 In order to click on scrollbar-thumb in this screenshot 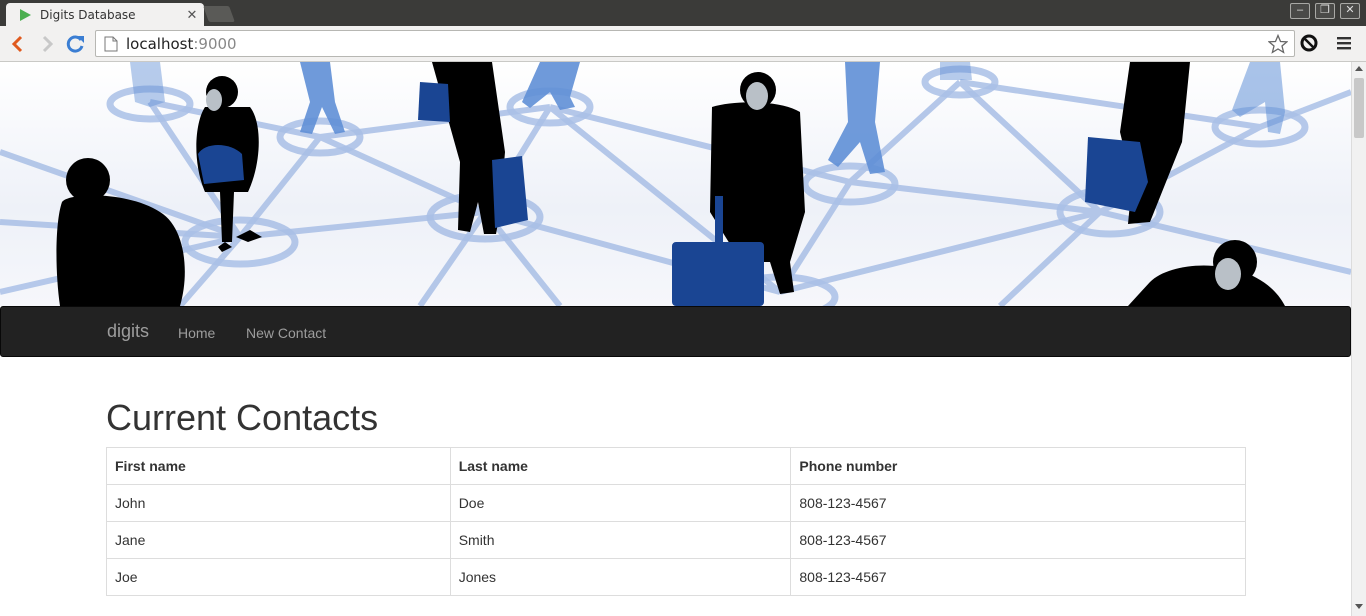, I will do `click(1359, 108)`.